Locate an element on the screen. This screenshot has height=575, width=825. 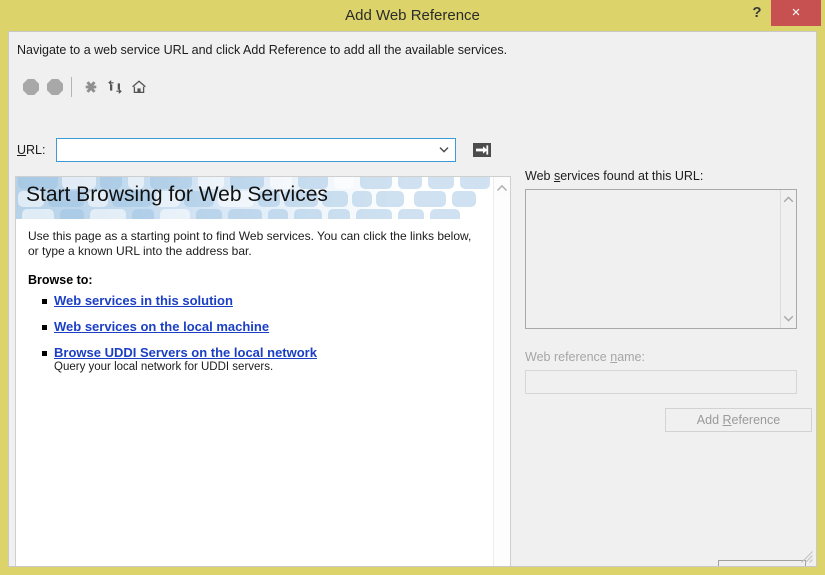
web-reference-name-label: Web reference name: is located at coordinates (585, 357).